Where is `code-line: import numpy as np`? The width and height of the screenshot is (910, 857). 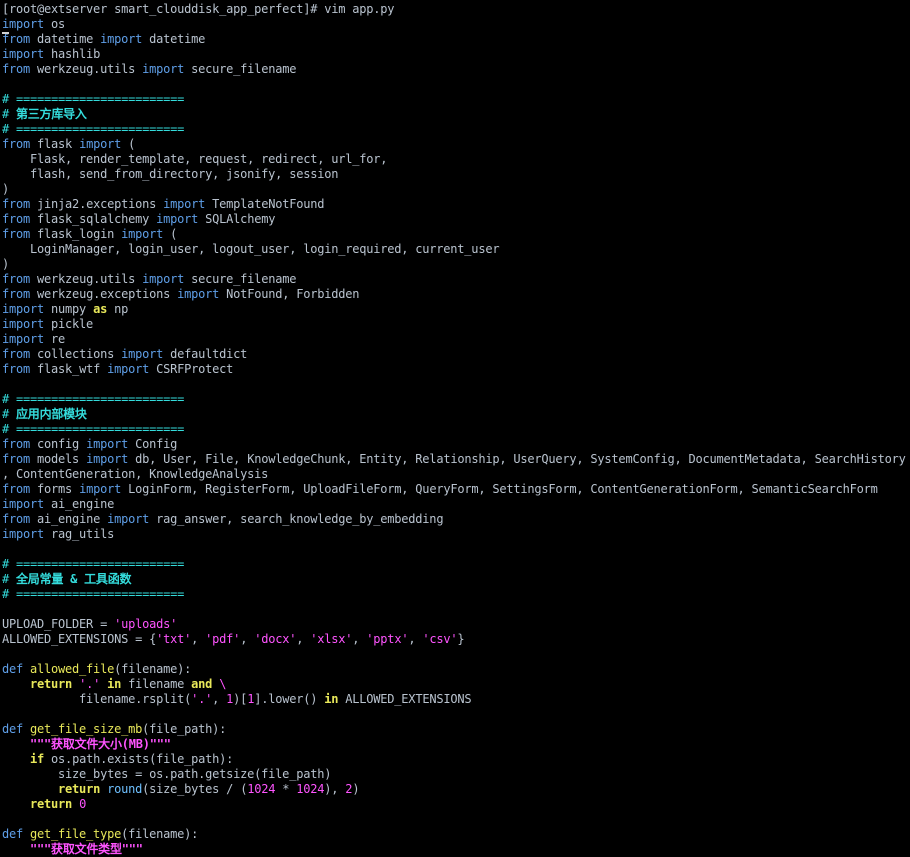
code-line: import numpy as np is located at coordinates (65, 309).